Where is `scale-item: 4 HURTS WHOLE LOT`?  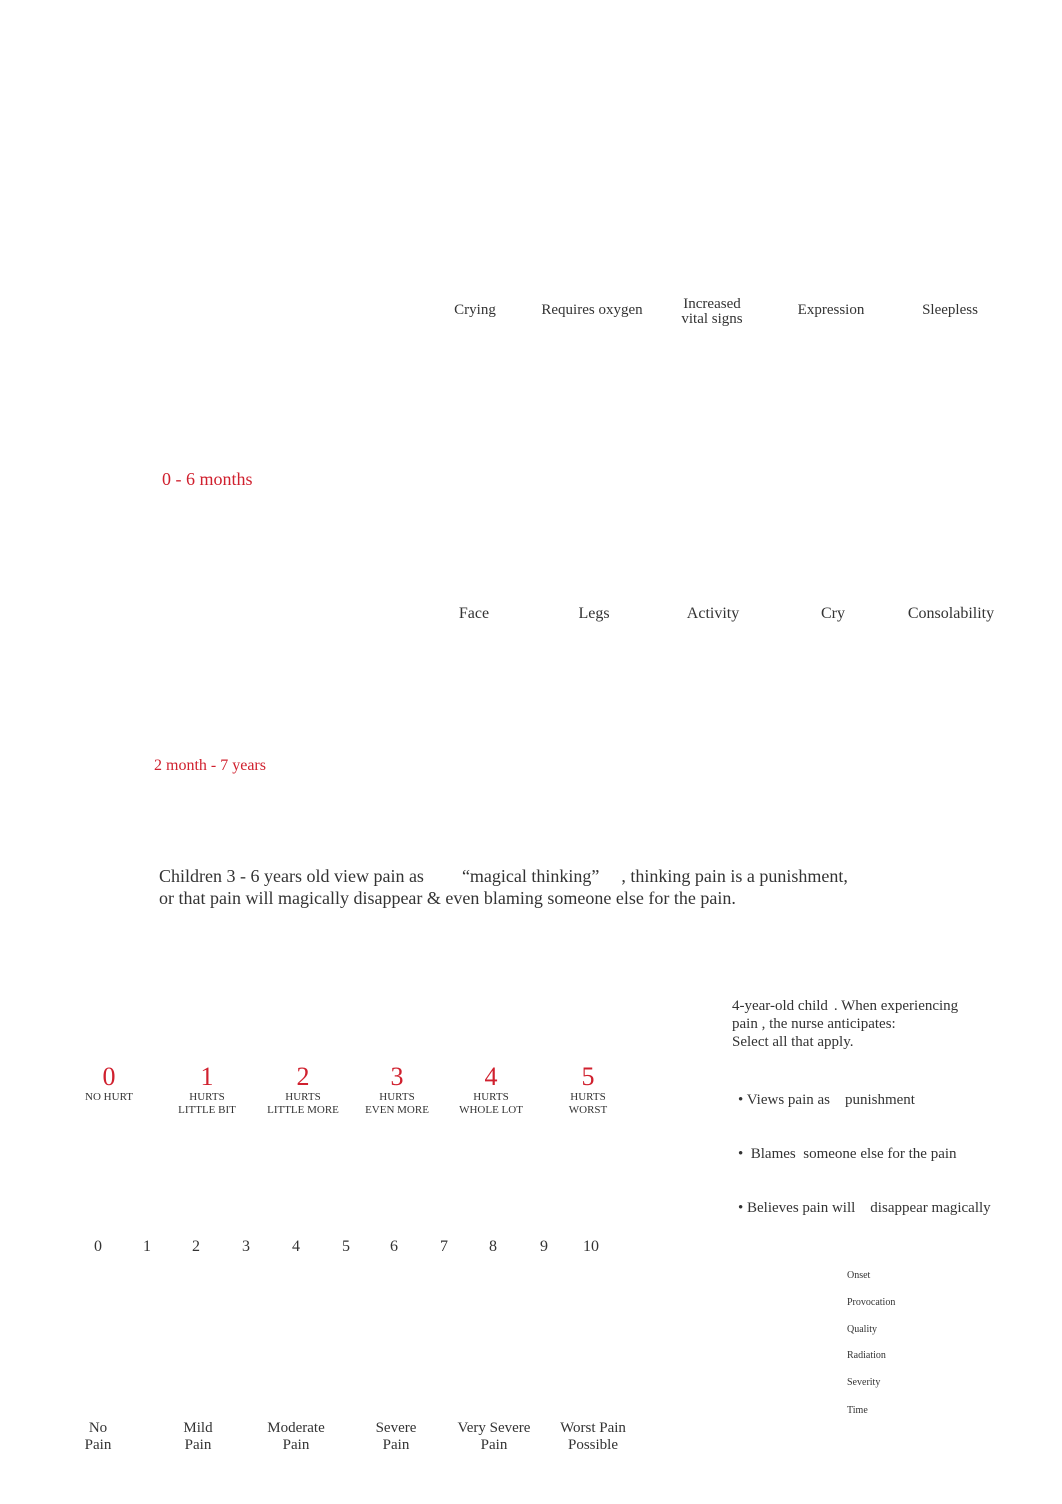
scale-item: 4 HURTS WHOLE LOT is located at coordinates (491, 1090).